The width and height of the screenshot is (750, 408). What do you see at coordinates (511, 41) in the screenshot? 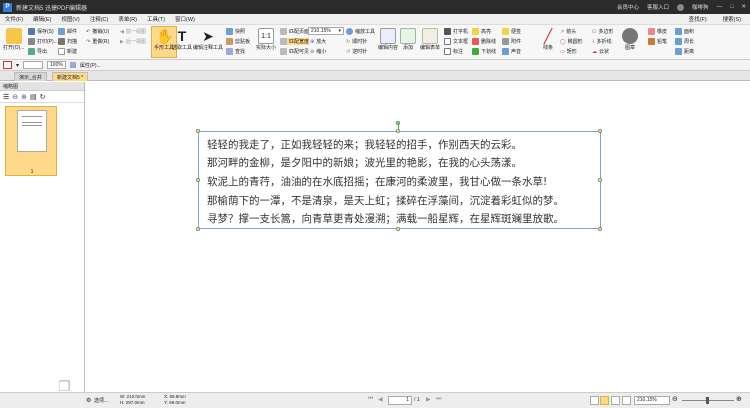
I see `attachment-button: 附件` at bounding box center [511, 41].